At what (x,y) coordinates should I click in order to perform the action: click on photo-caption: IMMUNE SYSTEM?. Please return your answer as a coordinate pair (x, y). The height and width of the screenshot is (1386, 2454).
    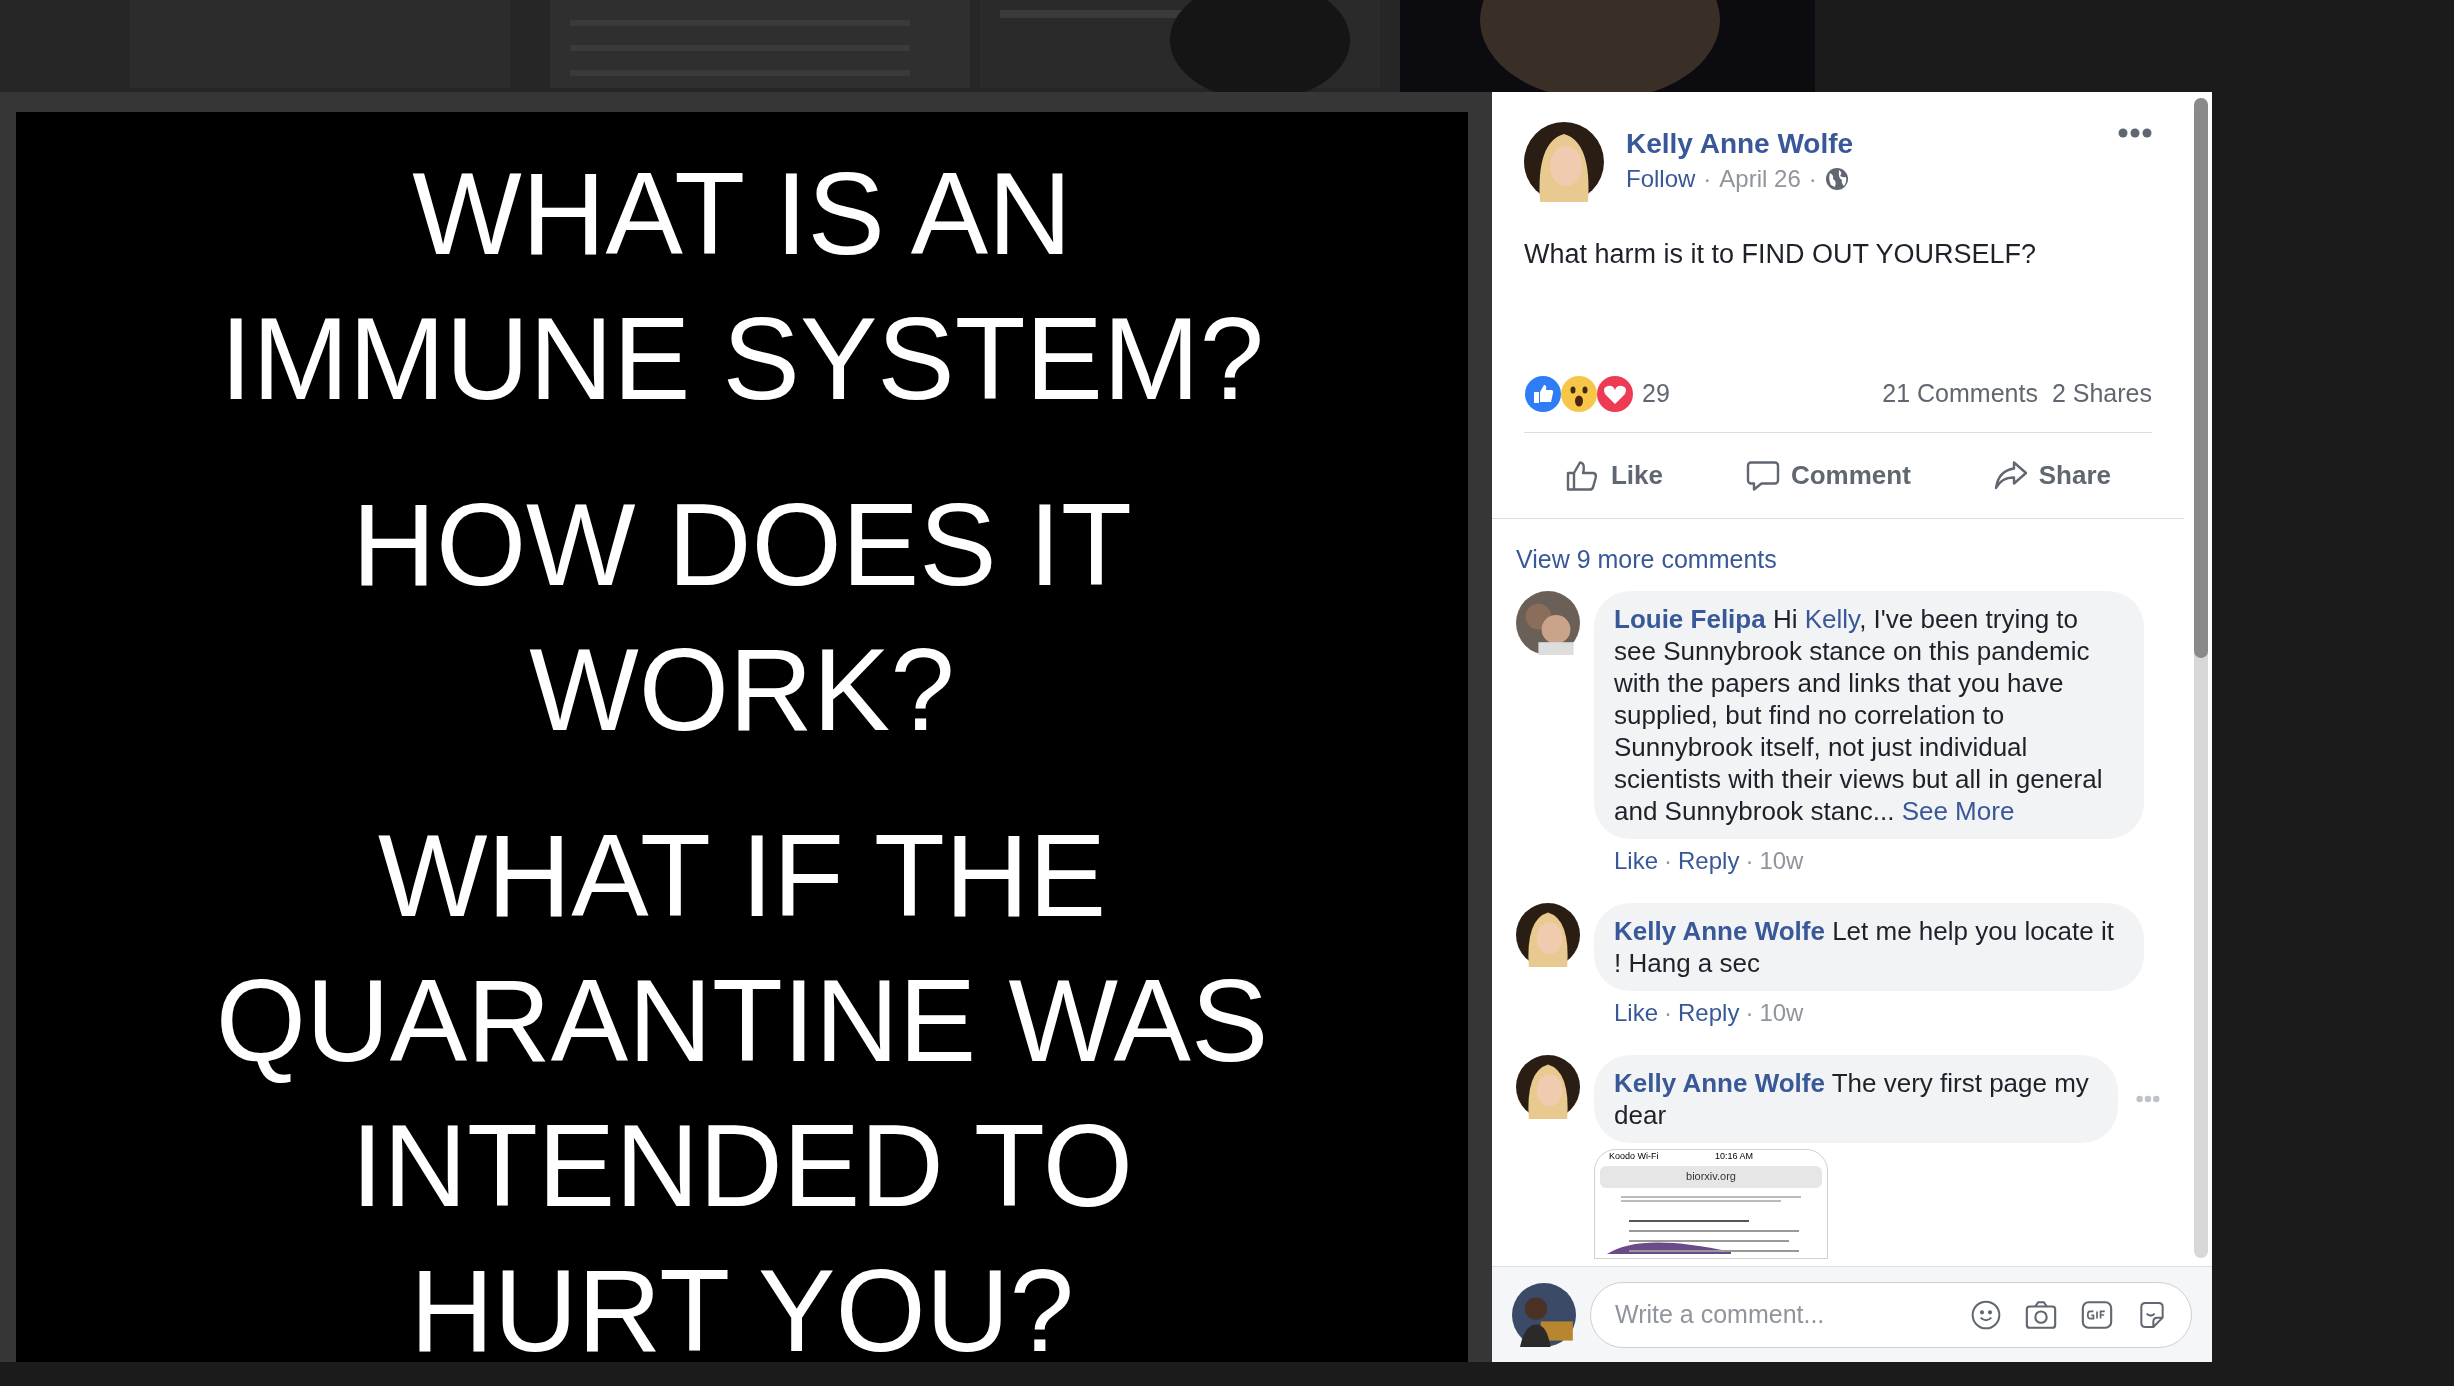
    Looking at the image, I should click on (742, 359).